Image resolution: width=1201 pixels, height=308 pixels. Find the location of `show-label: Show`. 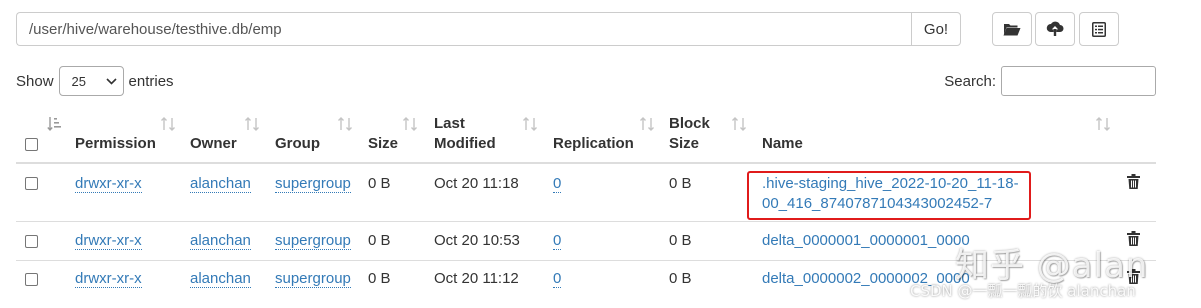

show-label: Show is located at coordinates (35, 81).